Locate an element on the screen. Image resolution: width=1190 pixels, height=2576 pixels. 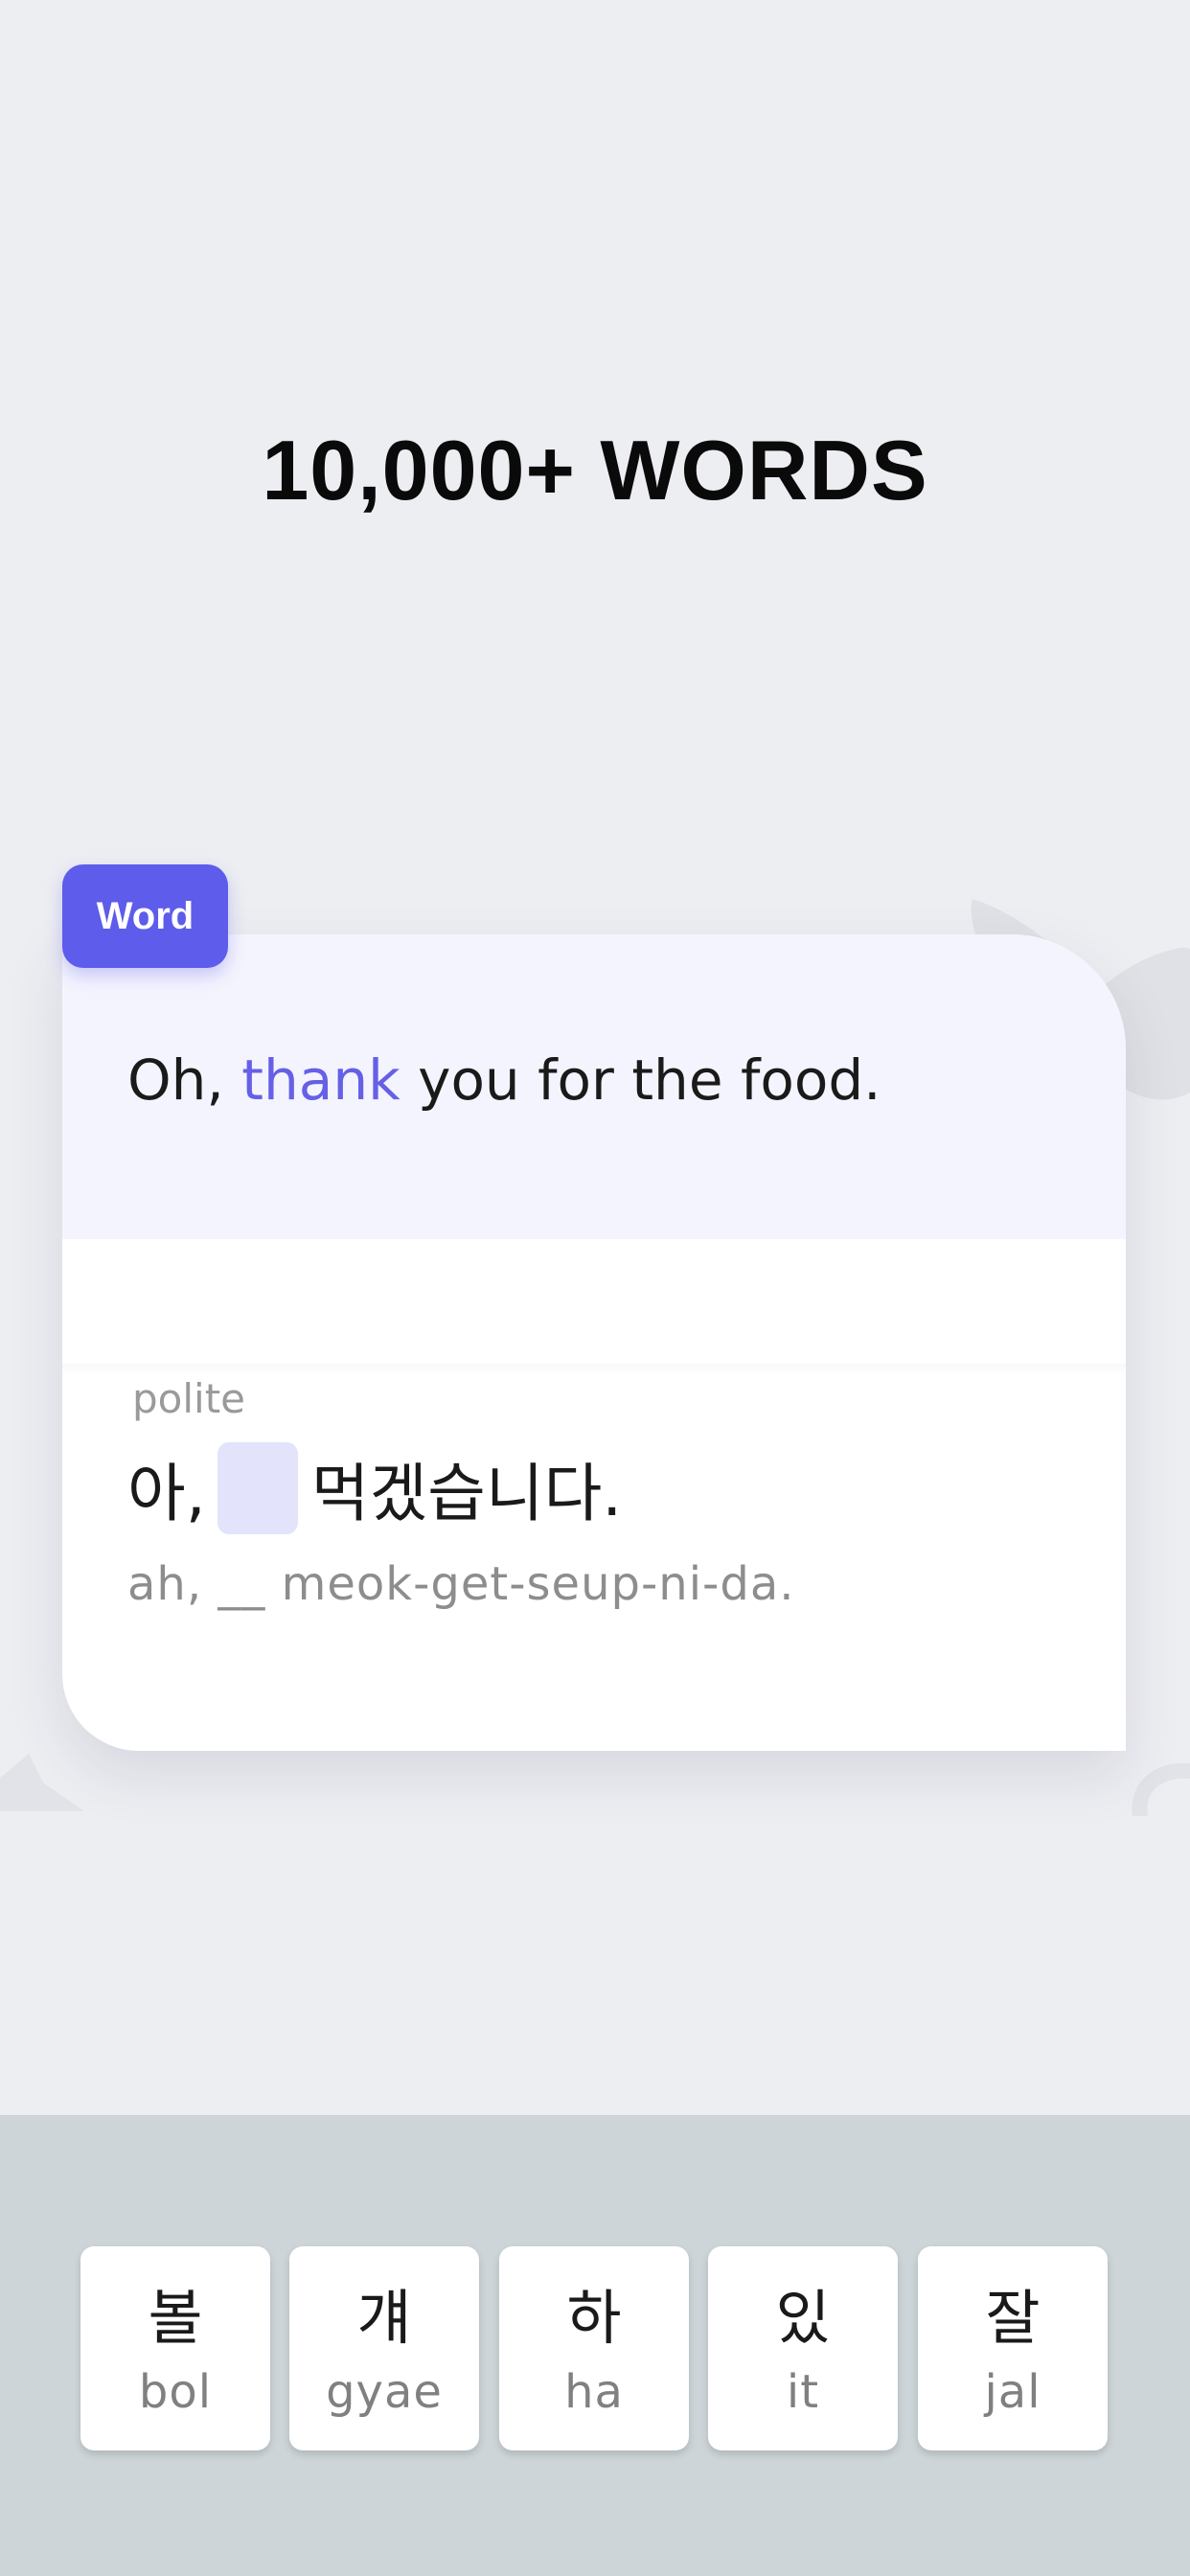
answer-key: 볼 bol is located at coordinates (175, 2348).